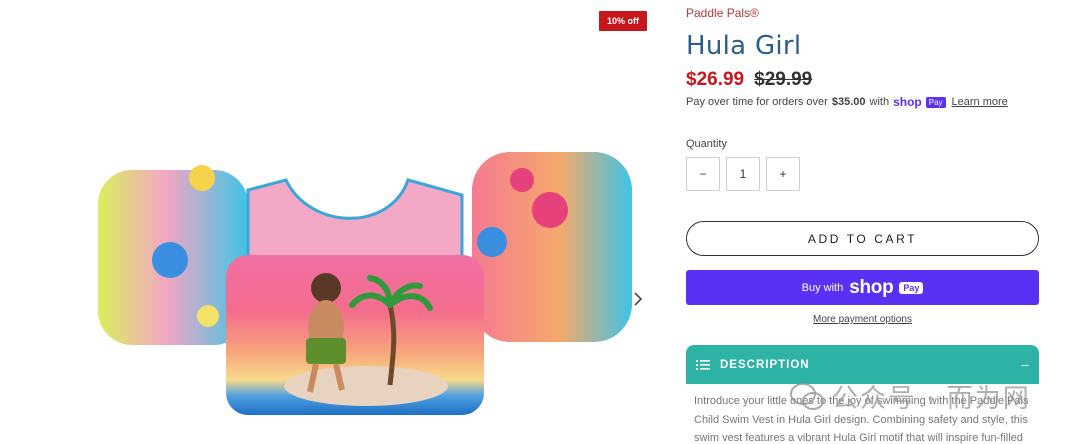  What do you see at coordinates (1024, 364) in the screenshot?
I see `collapse-icon: −` at bounding box center [1024, 364].